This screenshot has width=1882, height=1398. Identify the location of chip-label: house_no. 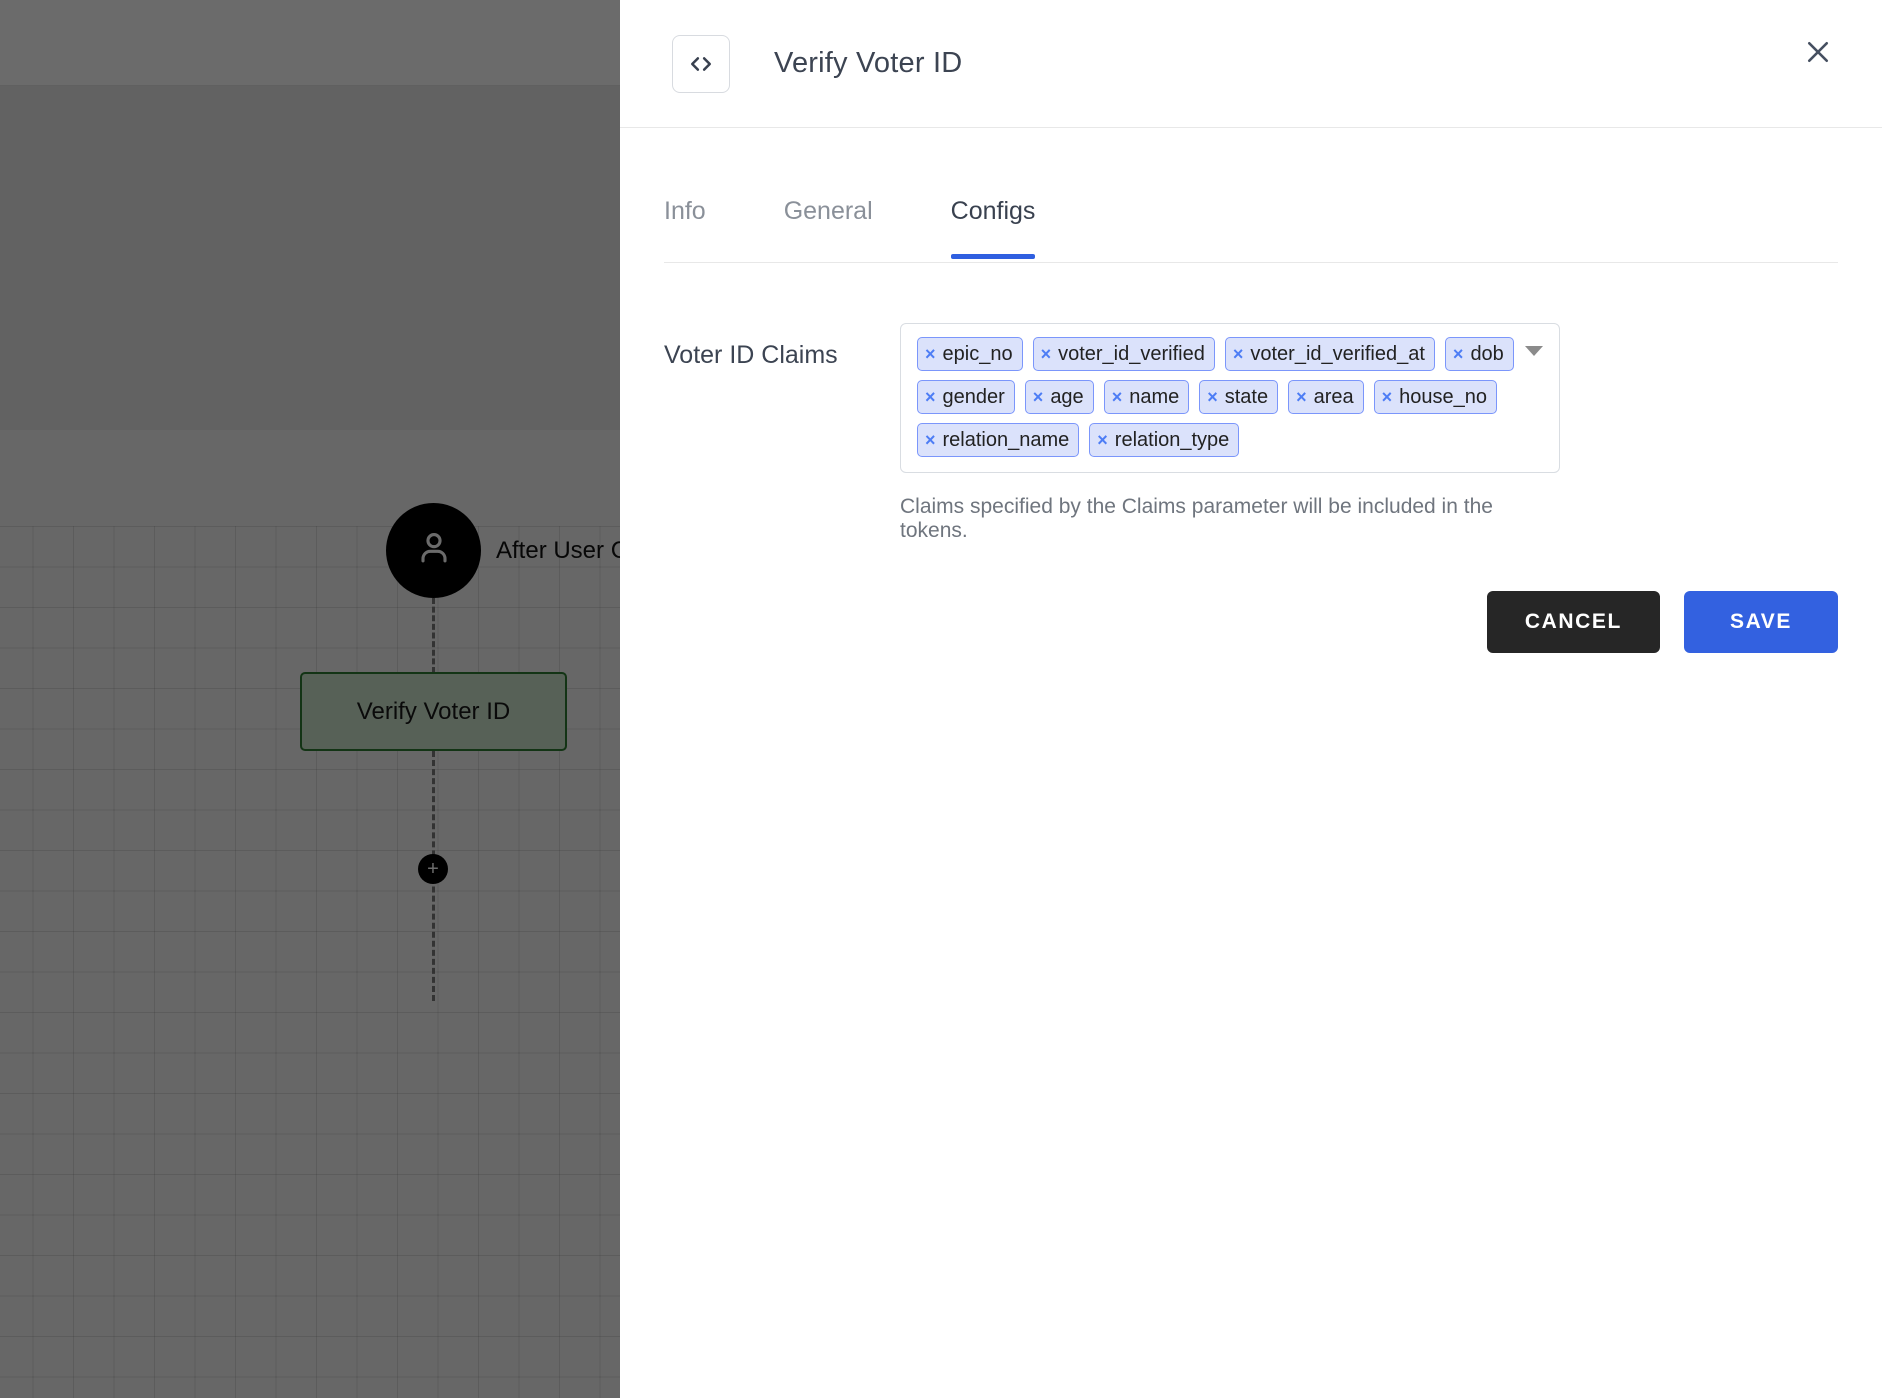
(1443, 396).